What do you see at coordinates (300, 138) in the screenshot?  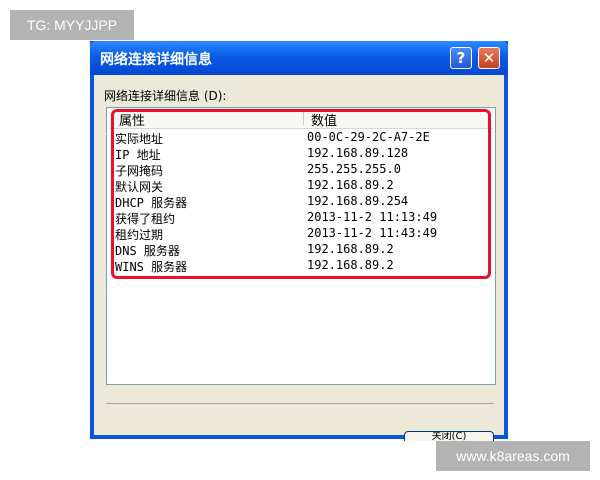 I see `list-item: 实际地址 00-0C-29-2C-A7-2E` at bounding box center [300, 138].